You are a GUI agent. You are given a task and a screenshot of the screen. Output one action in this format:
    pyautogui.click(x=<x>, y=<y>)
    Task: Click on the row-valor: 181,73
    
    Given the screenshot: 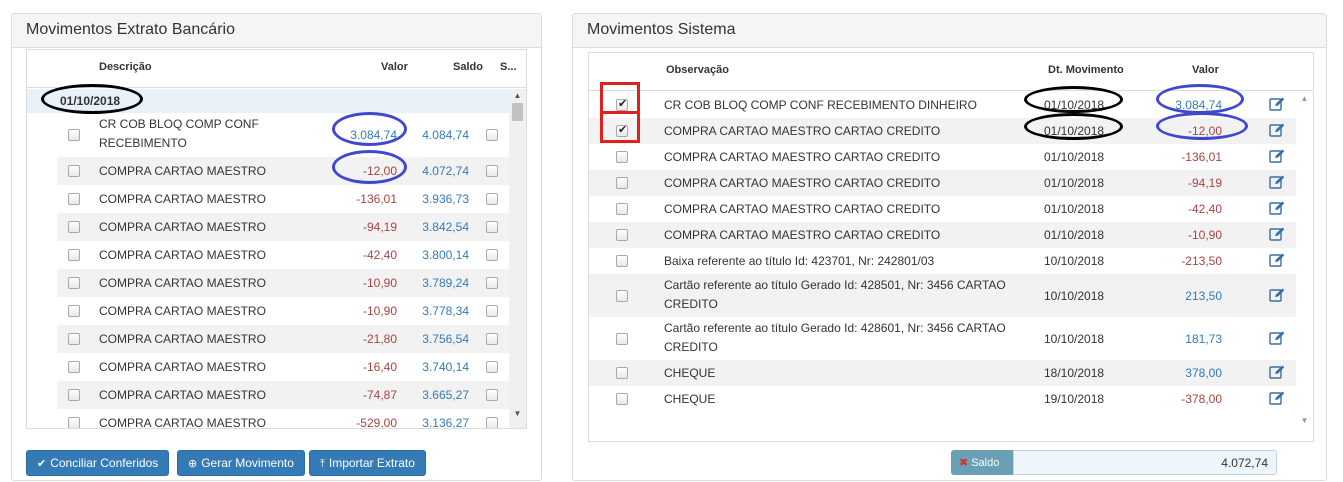 What is the action you would take?
    pyautogui.click(x=1203, y=339)
    